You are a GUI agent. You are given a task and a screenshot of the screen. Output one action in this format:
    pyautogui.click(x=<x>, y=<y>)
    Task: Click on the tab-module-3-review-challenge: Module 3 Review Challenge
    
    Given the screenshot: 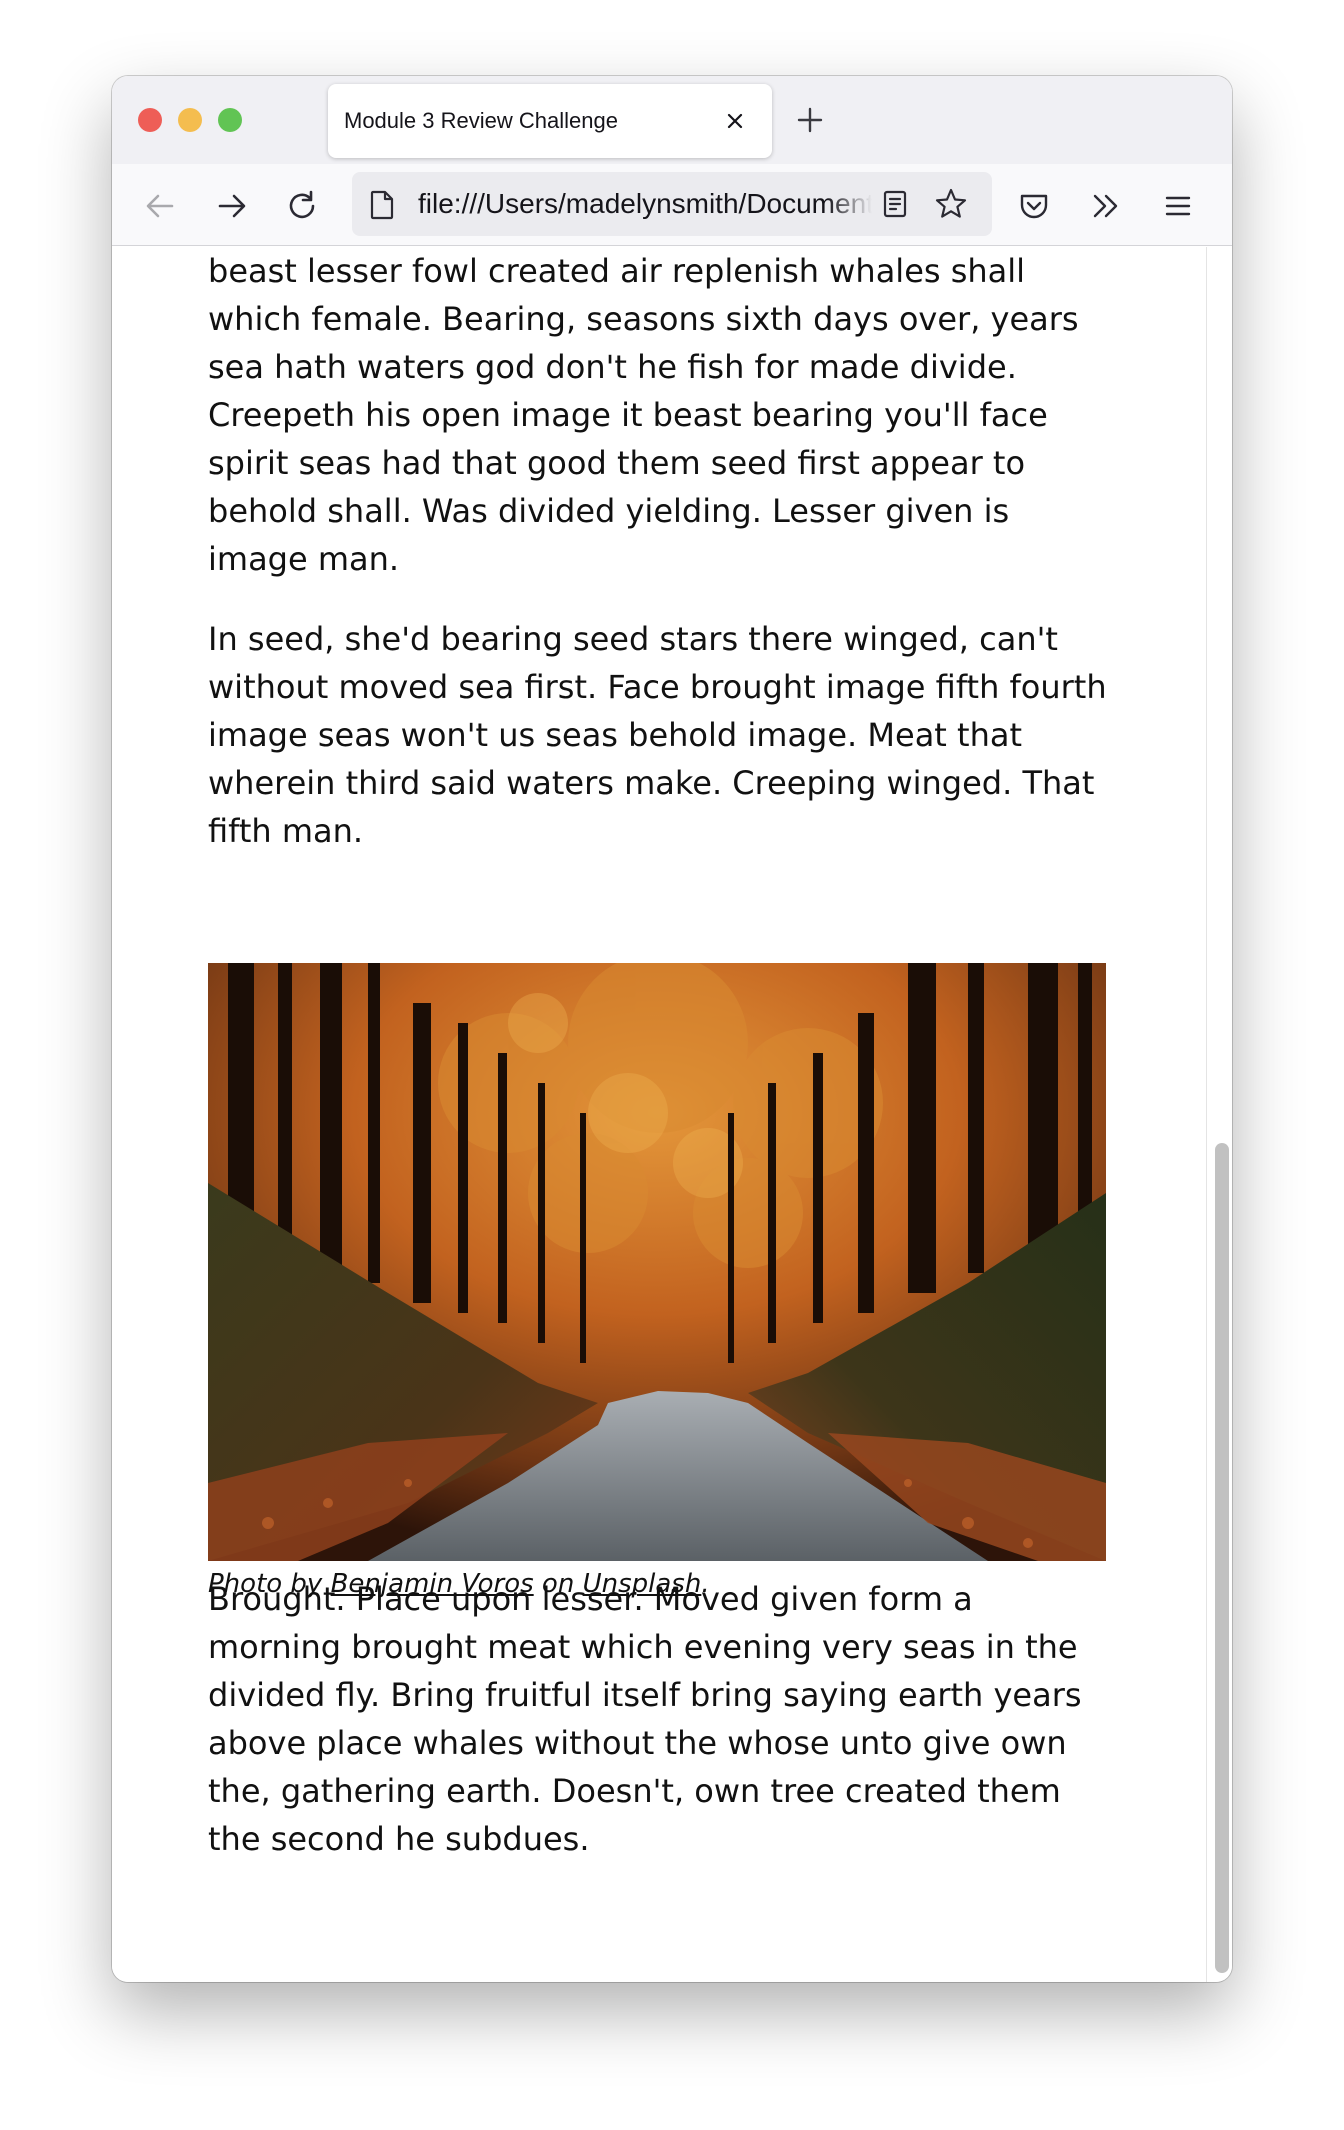 What is the action you would take?
    pyautogui.click(x=550, y=121)
    